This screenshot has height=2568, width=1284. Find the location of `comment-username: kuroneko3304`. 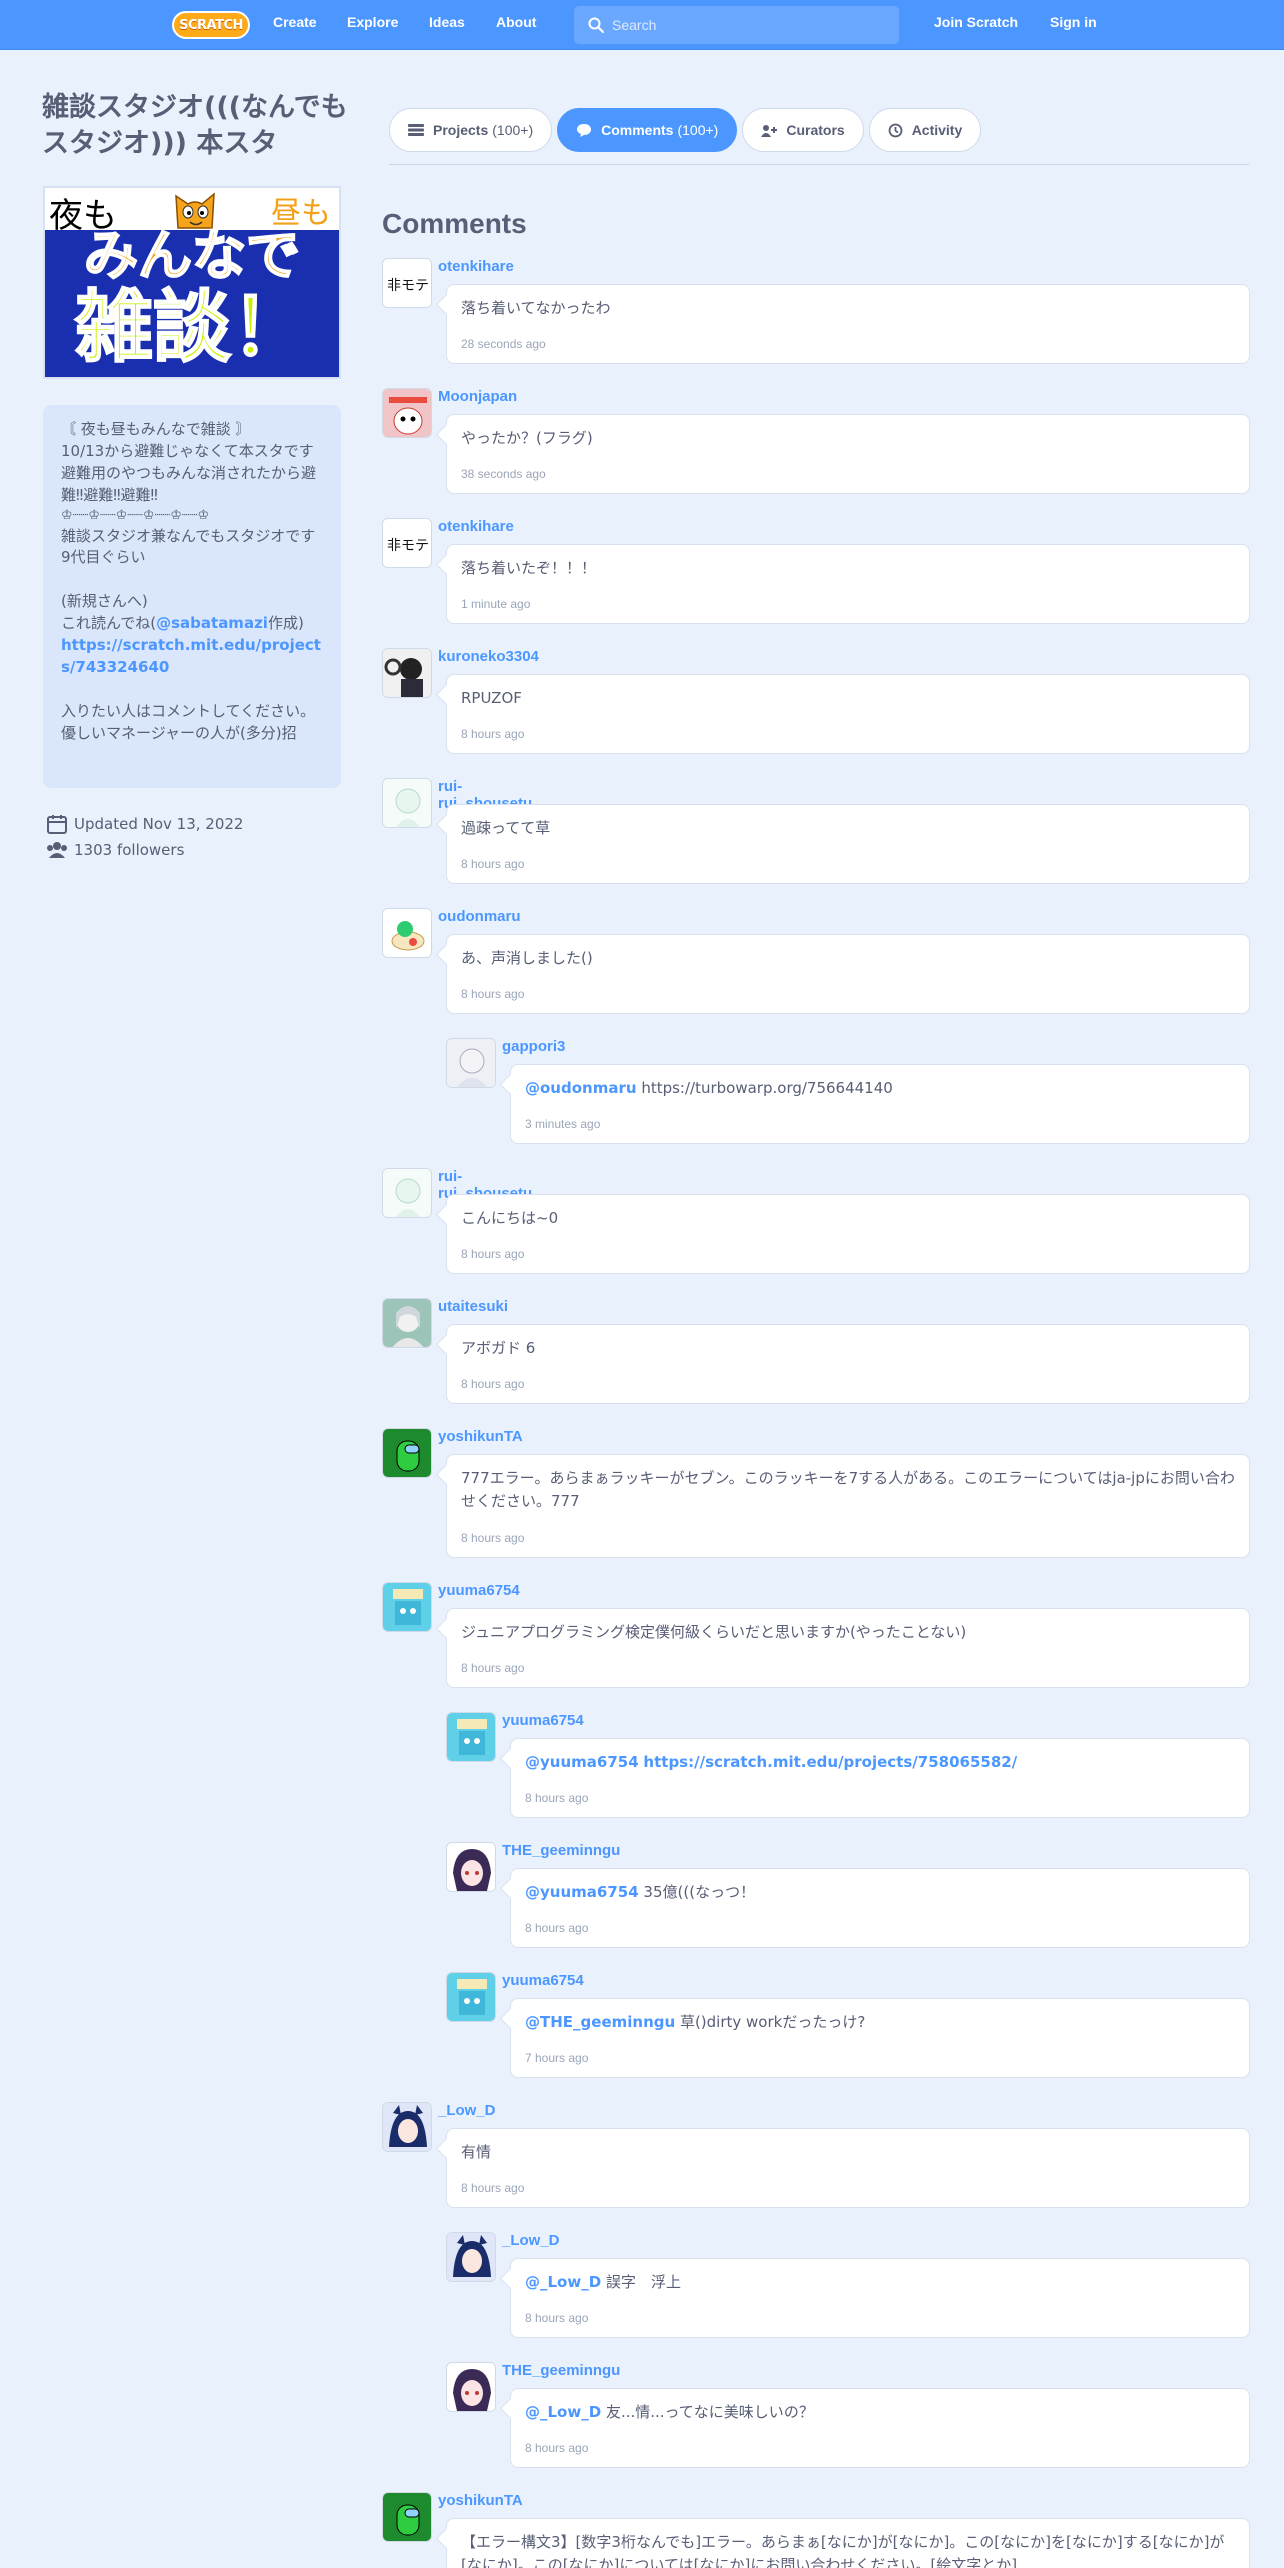

comment-username: kuroneko3304 is located at coordinates (488, 656).